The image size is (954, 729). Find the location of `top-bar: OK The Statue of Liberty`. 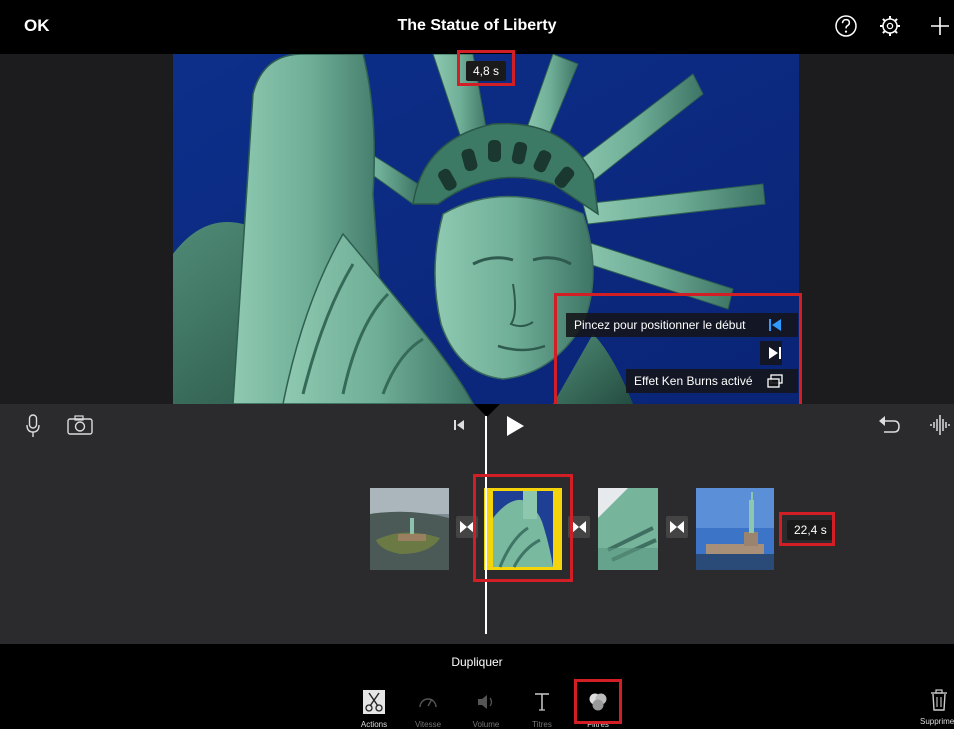

top-bar: OK The Statue of Liberty is located at coordinates (477, 27).